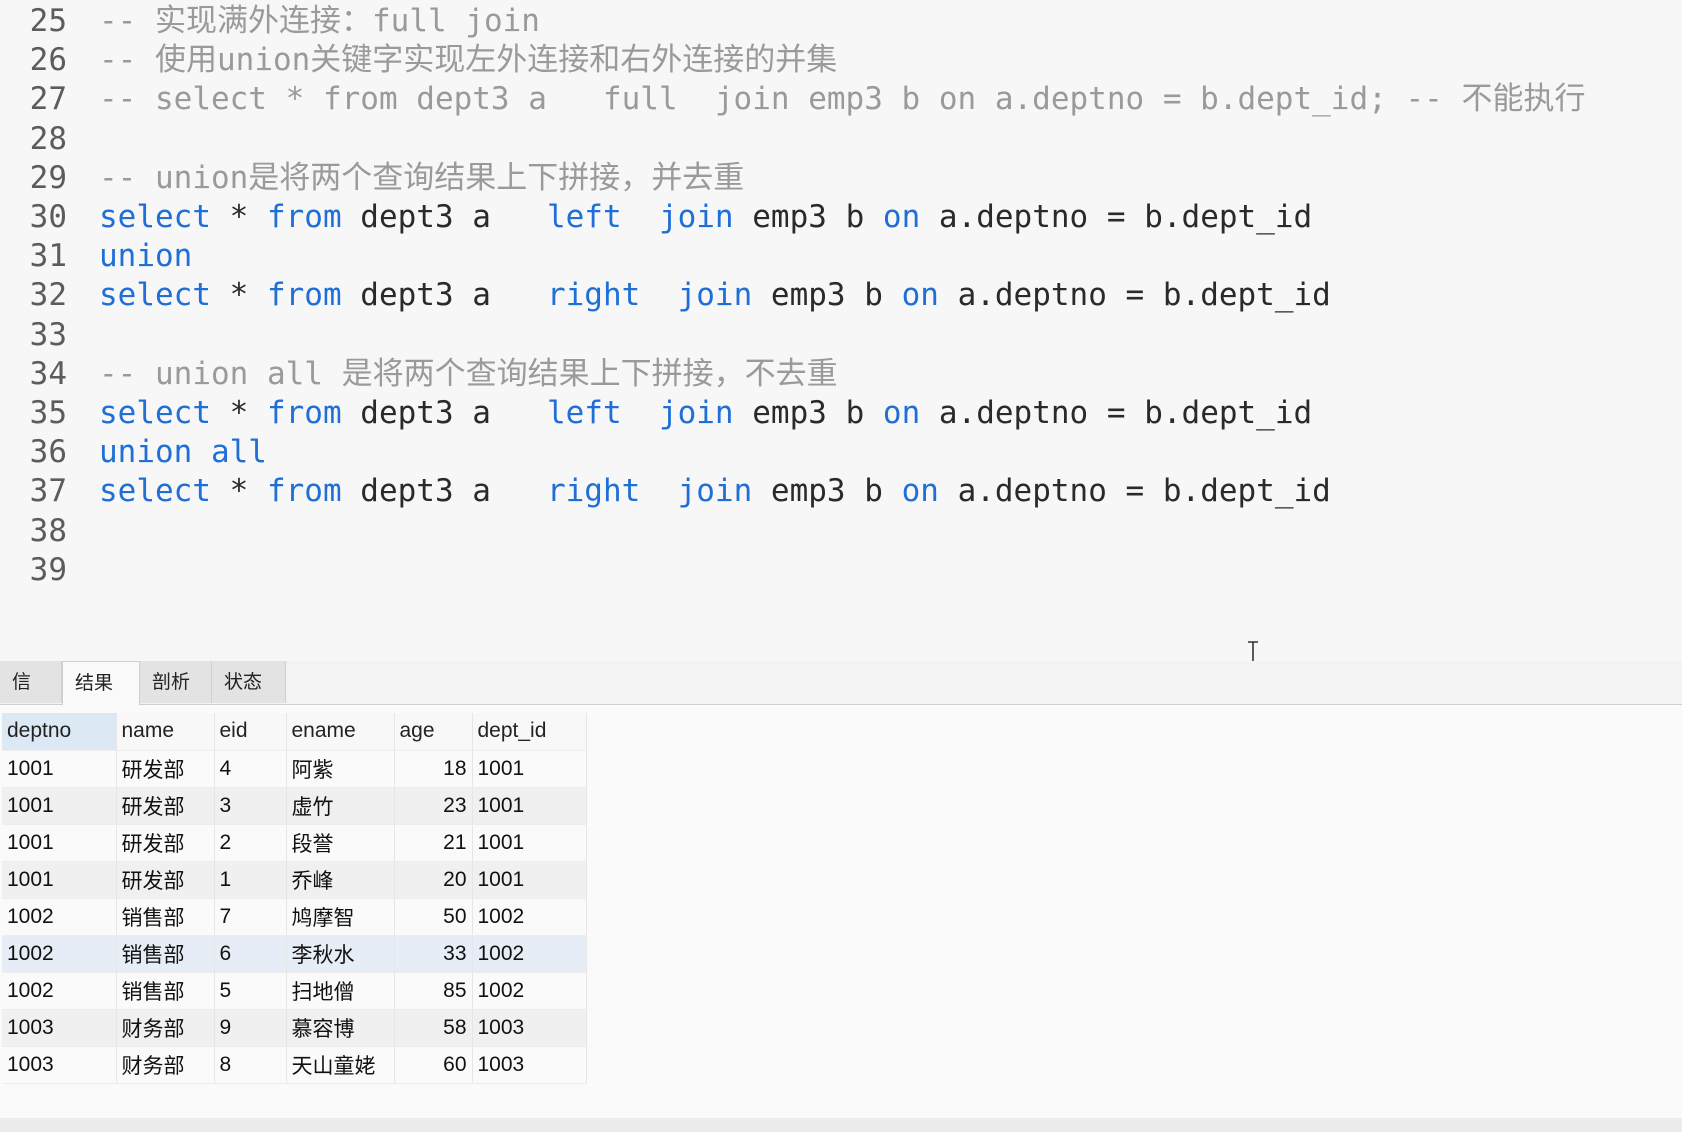  I want to click on code-line: 25 -- 实现满外连接：full join, so click(841, 21).